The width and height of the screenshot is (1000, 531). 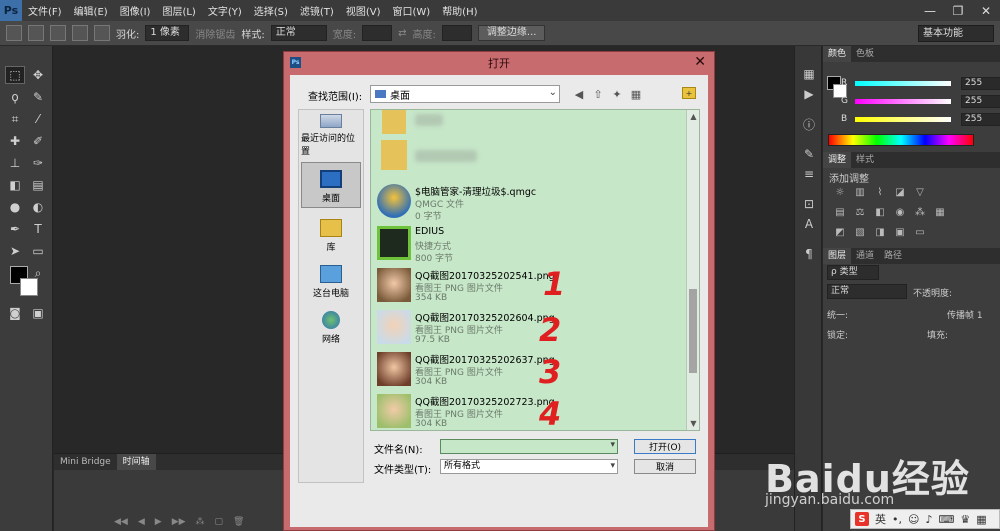 What do you see at coordinates (135, 10) in the screenshot?
I see `menu-image: 图像(I)` at bounding box center [135, 10].